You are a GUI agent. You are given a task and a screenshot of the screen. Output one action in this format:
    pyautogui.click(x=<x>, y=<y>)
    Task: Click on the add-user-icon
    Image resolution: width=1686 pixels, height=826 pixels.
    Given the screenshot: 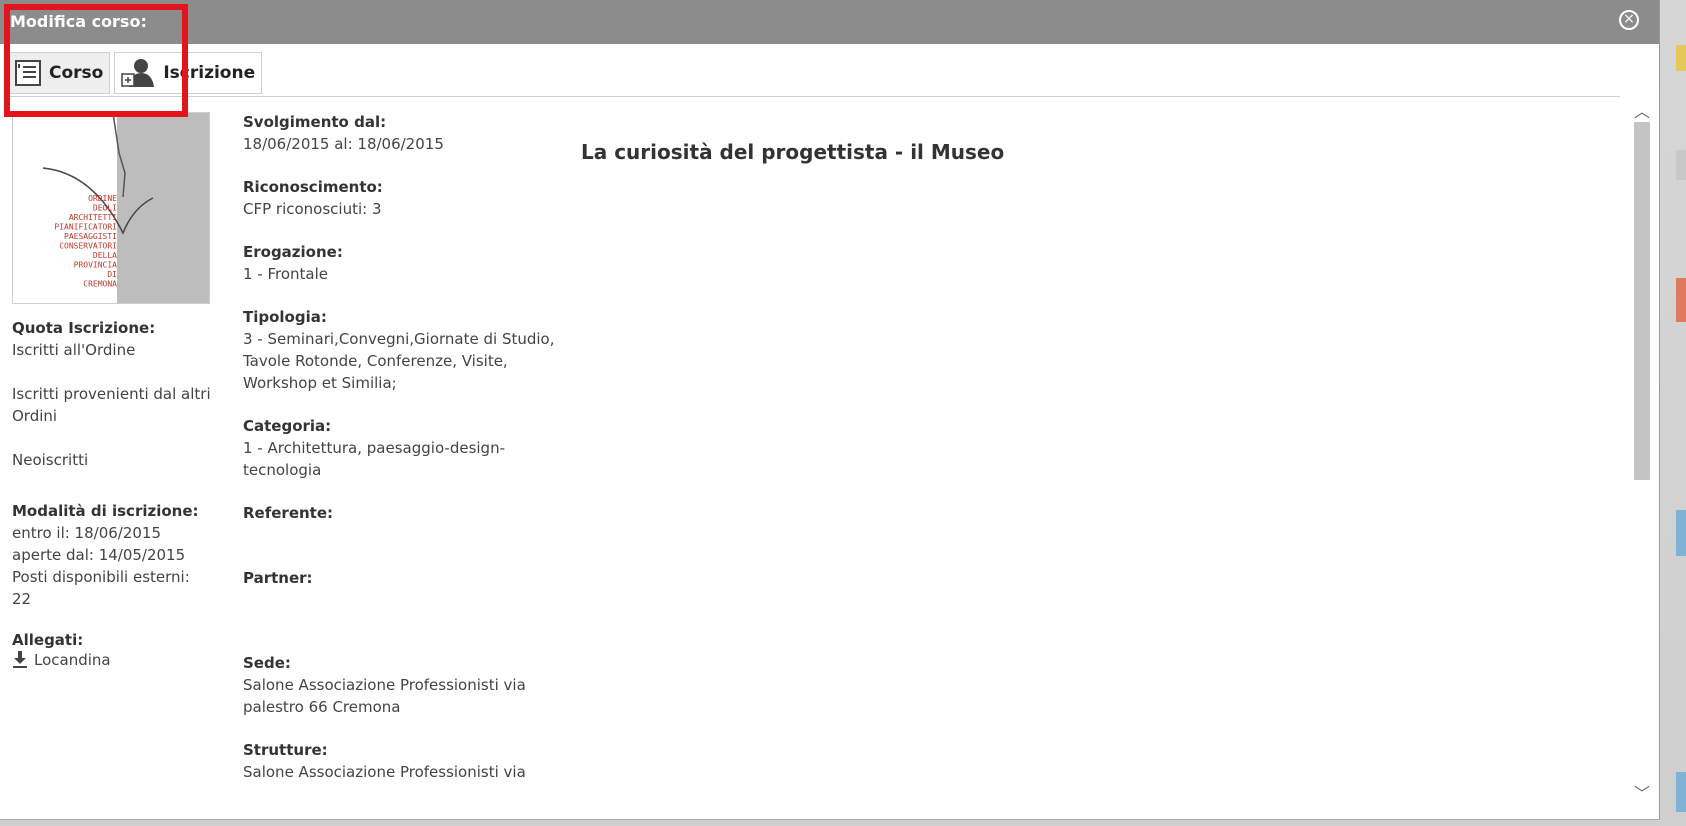 What is the action you would take?
    pyautogui.click(x=138, y=73)
    